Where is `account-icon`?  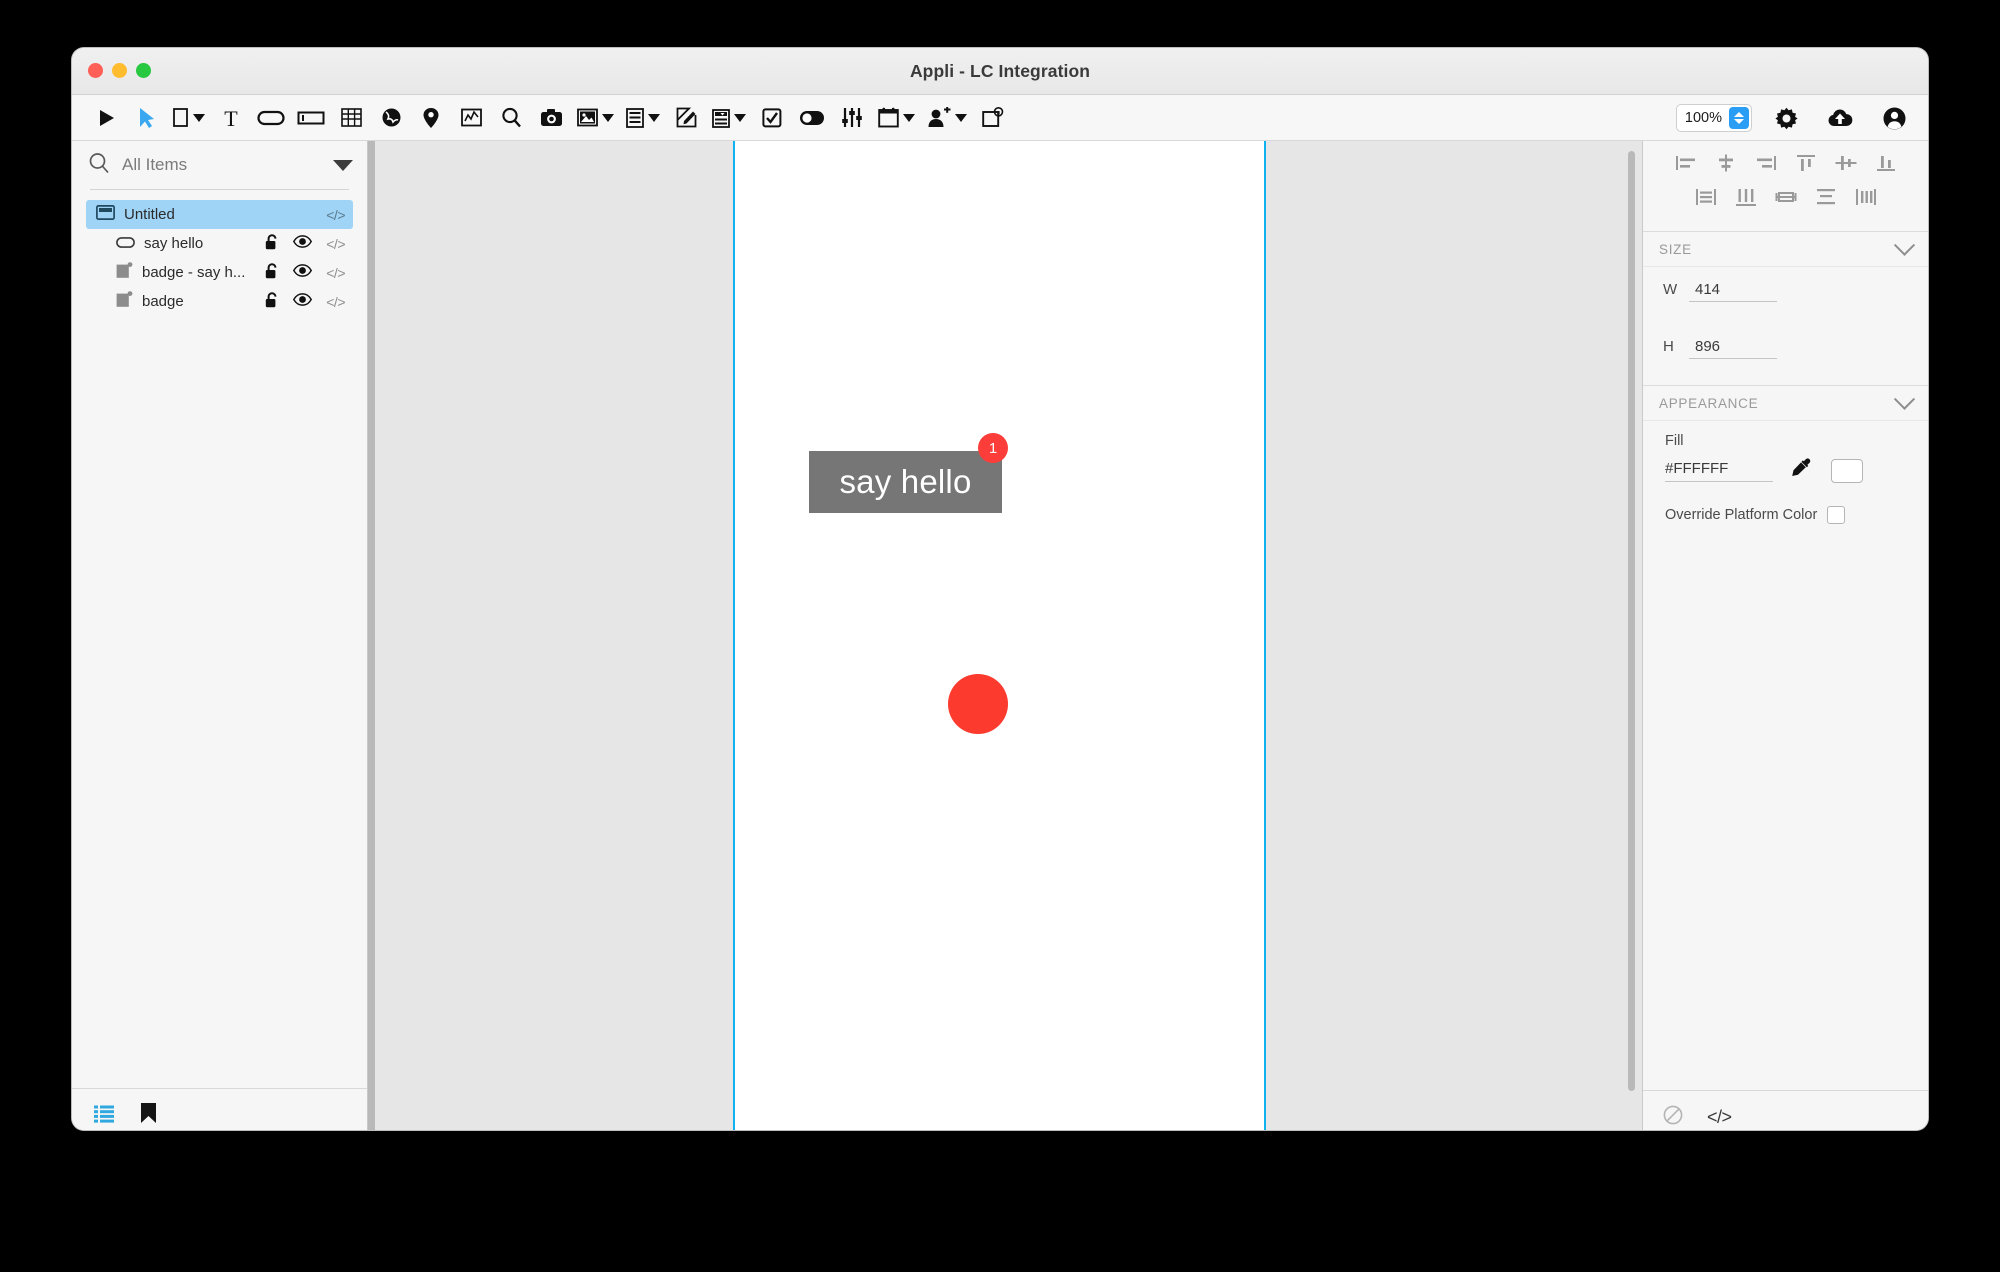
account-icon is located at coordinates (1894, 118).